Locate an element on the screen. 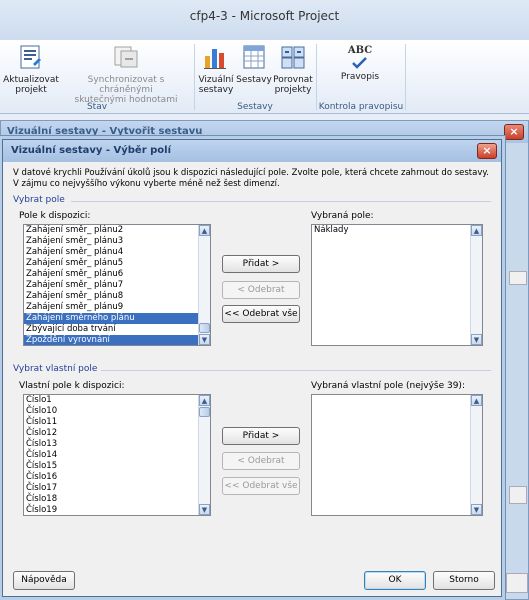 The width and height of the screenshot is (529, 600). list-item: Zahájení směr_ plánu9 is located at coordinates (117, 307).